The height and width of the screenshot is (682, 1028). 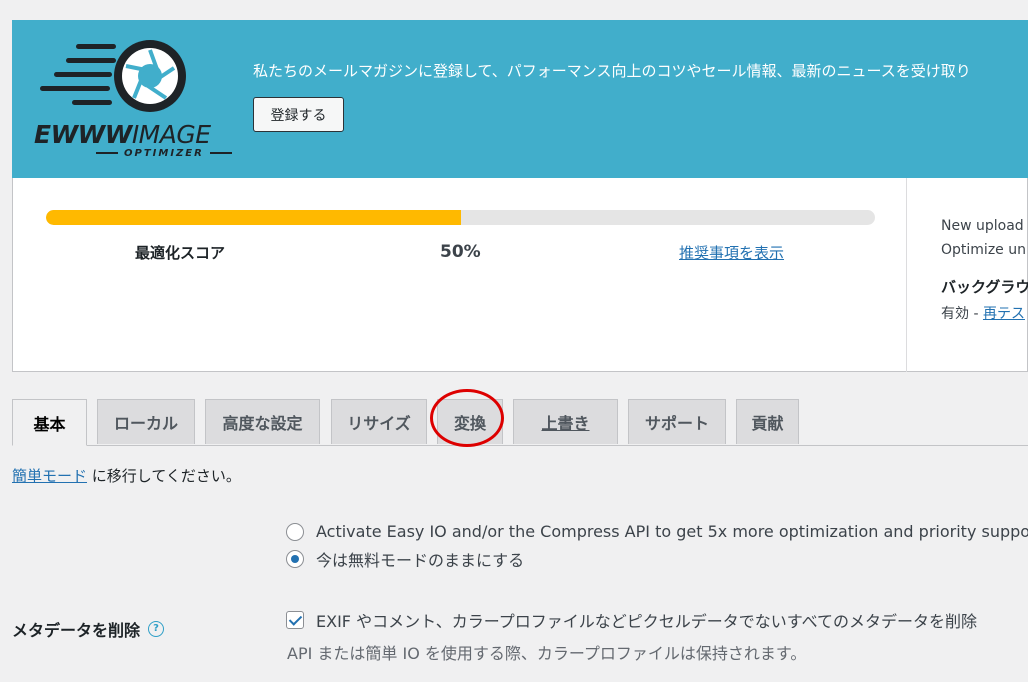 What do you see at coordinates (983, 238) in the screenshot?
I see `upload-info: New upload Optimize un` at bounding box center [983, 238].